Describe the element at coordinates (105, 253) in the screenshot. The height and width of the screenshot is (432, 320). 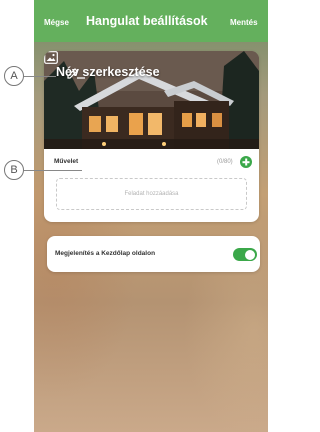
I see `show-on-home-label: Megjelenítés a Kezdőlap oldalon` at that location.